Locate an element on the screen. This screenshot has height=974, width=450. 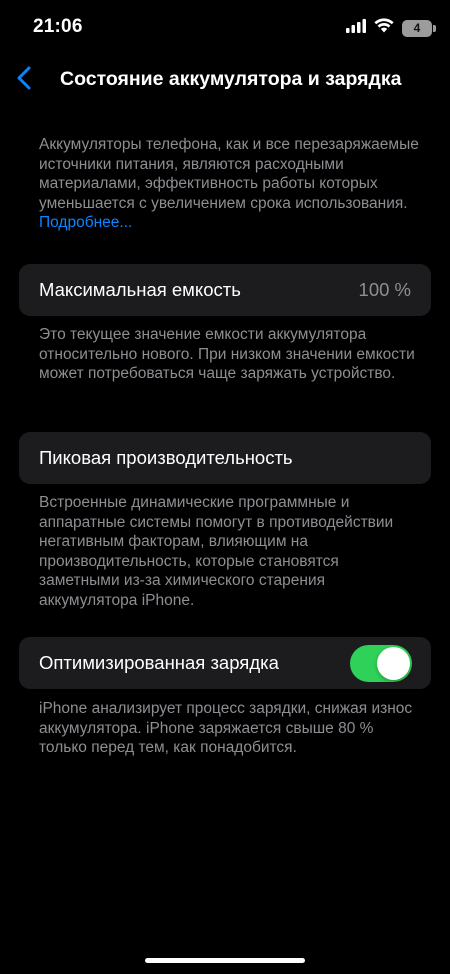
back-button is located at coordinates (24, 80).